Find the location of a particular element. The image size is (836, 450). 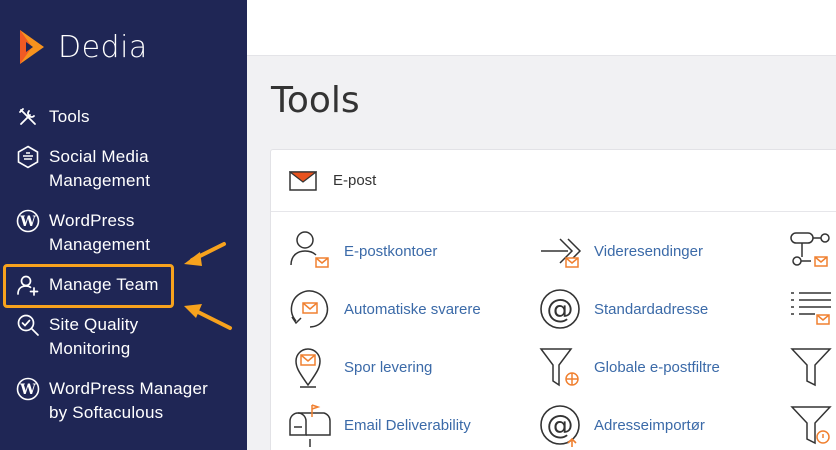

search-check-icon is located at coordinates (28, 325).